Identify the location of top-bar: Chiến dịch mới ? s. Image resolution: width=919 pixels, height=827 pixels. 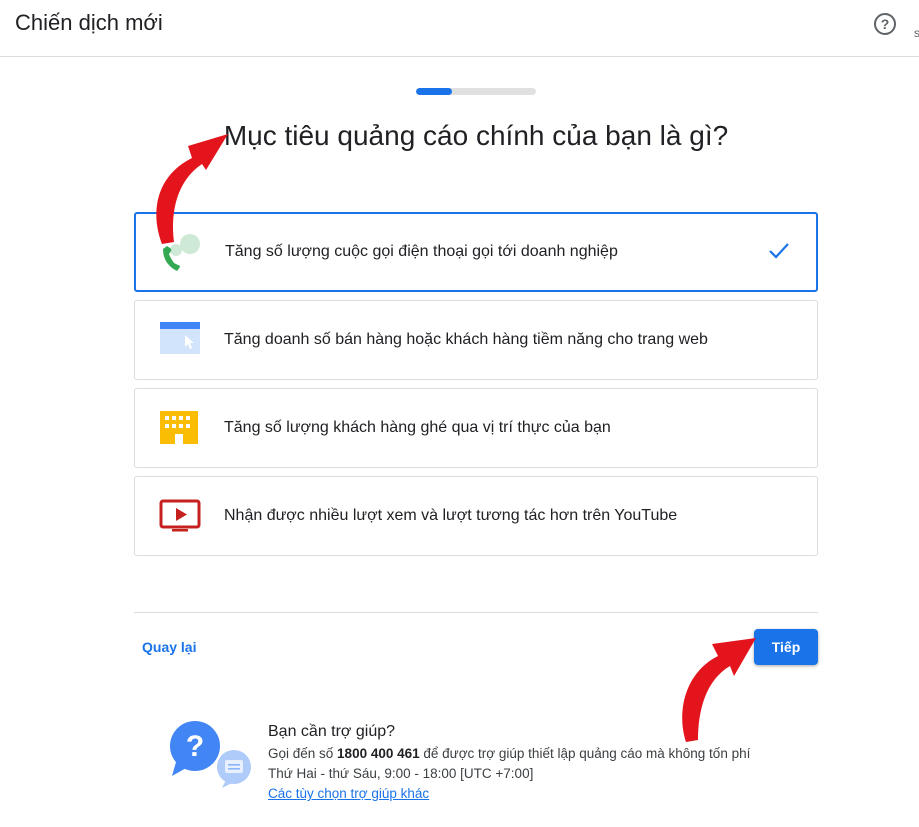
(459, 28).